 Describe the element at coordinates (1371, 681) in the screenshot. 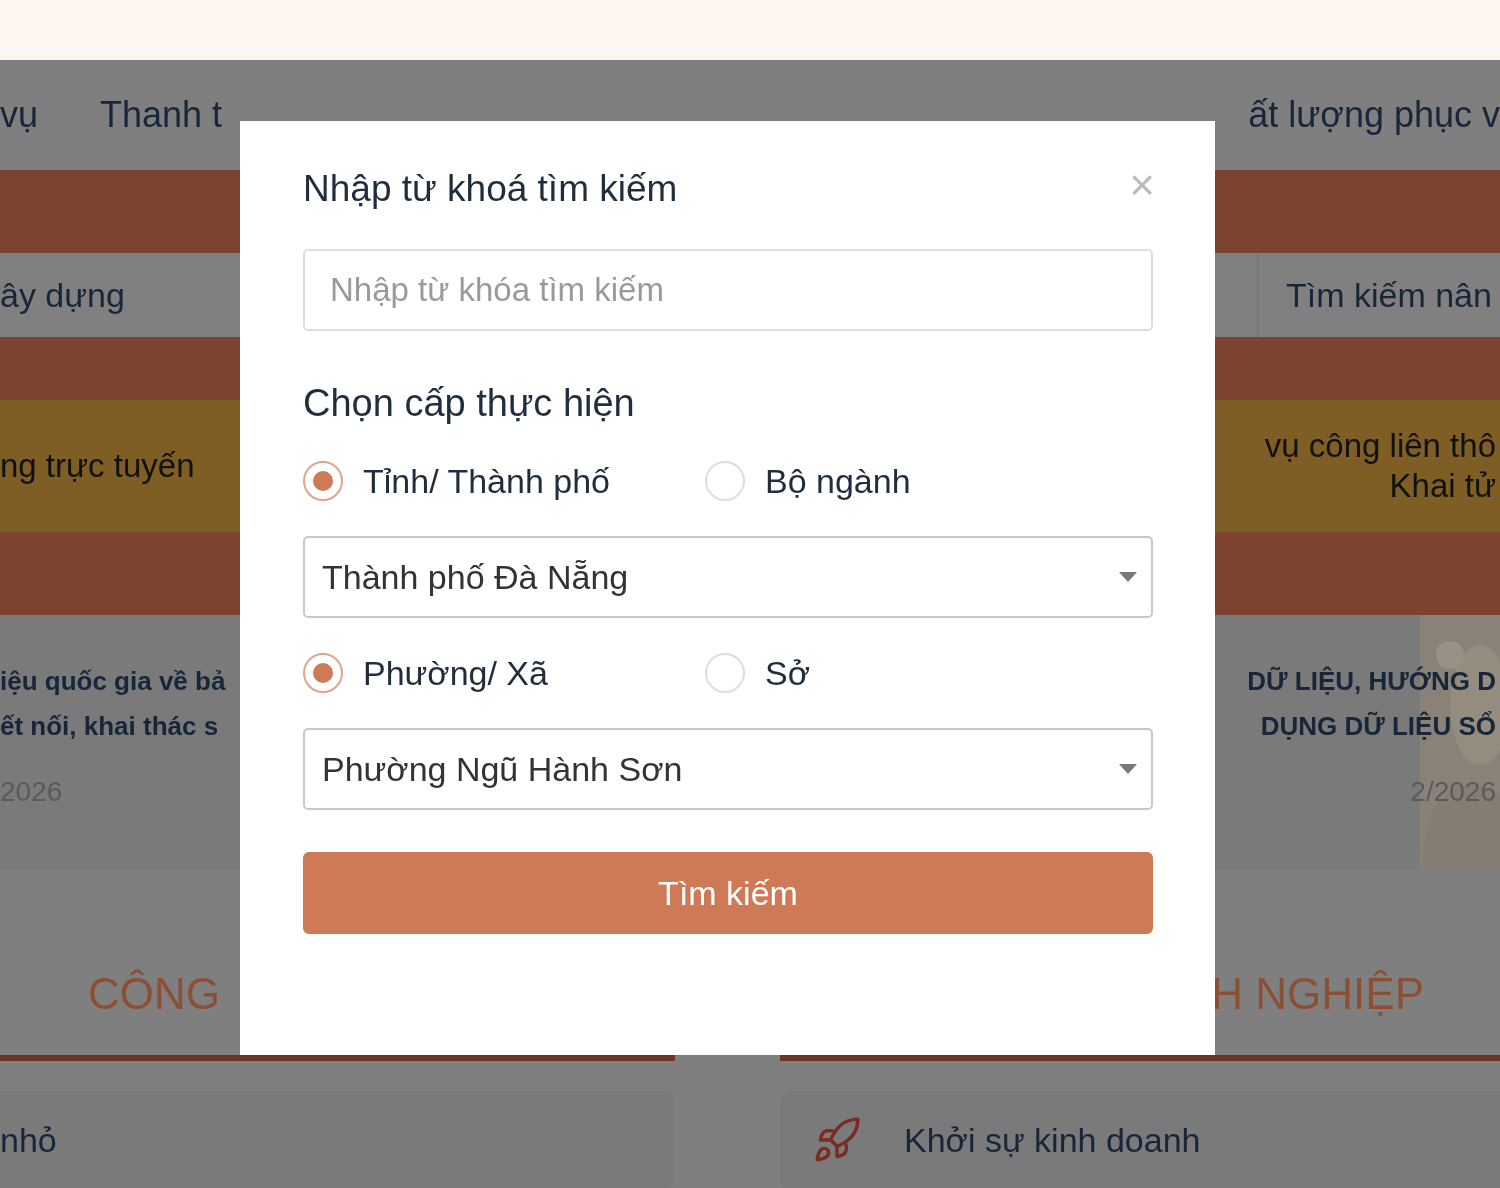

I see `news-title: DỮ LIỆU, HƯỚNG D` at that location.